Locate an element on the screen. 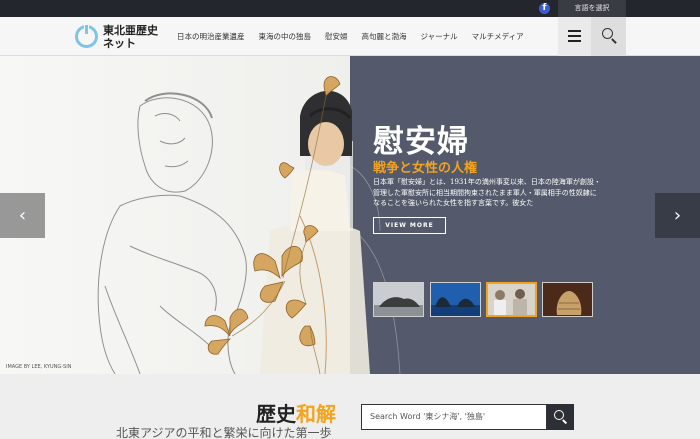  hamburger-menu-icon is located at coordinates (574, 36).